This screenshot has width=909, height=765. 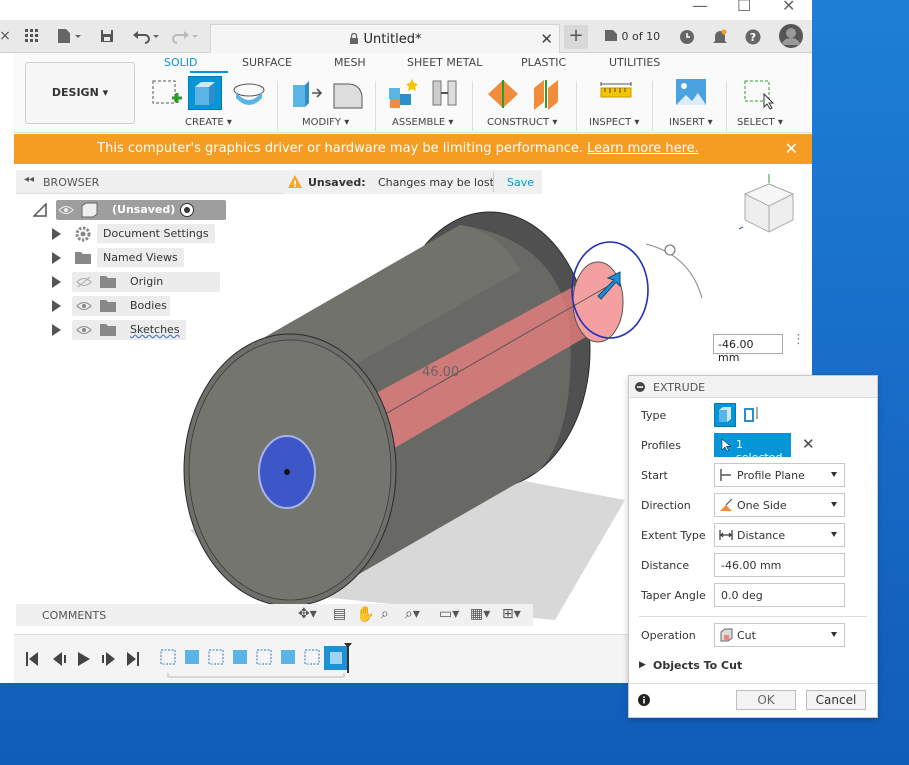 I want to click on select-window-icon, so click(x=759, y=93).